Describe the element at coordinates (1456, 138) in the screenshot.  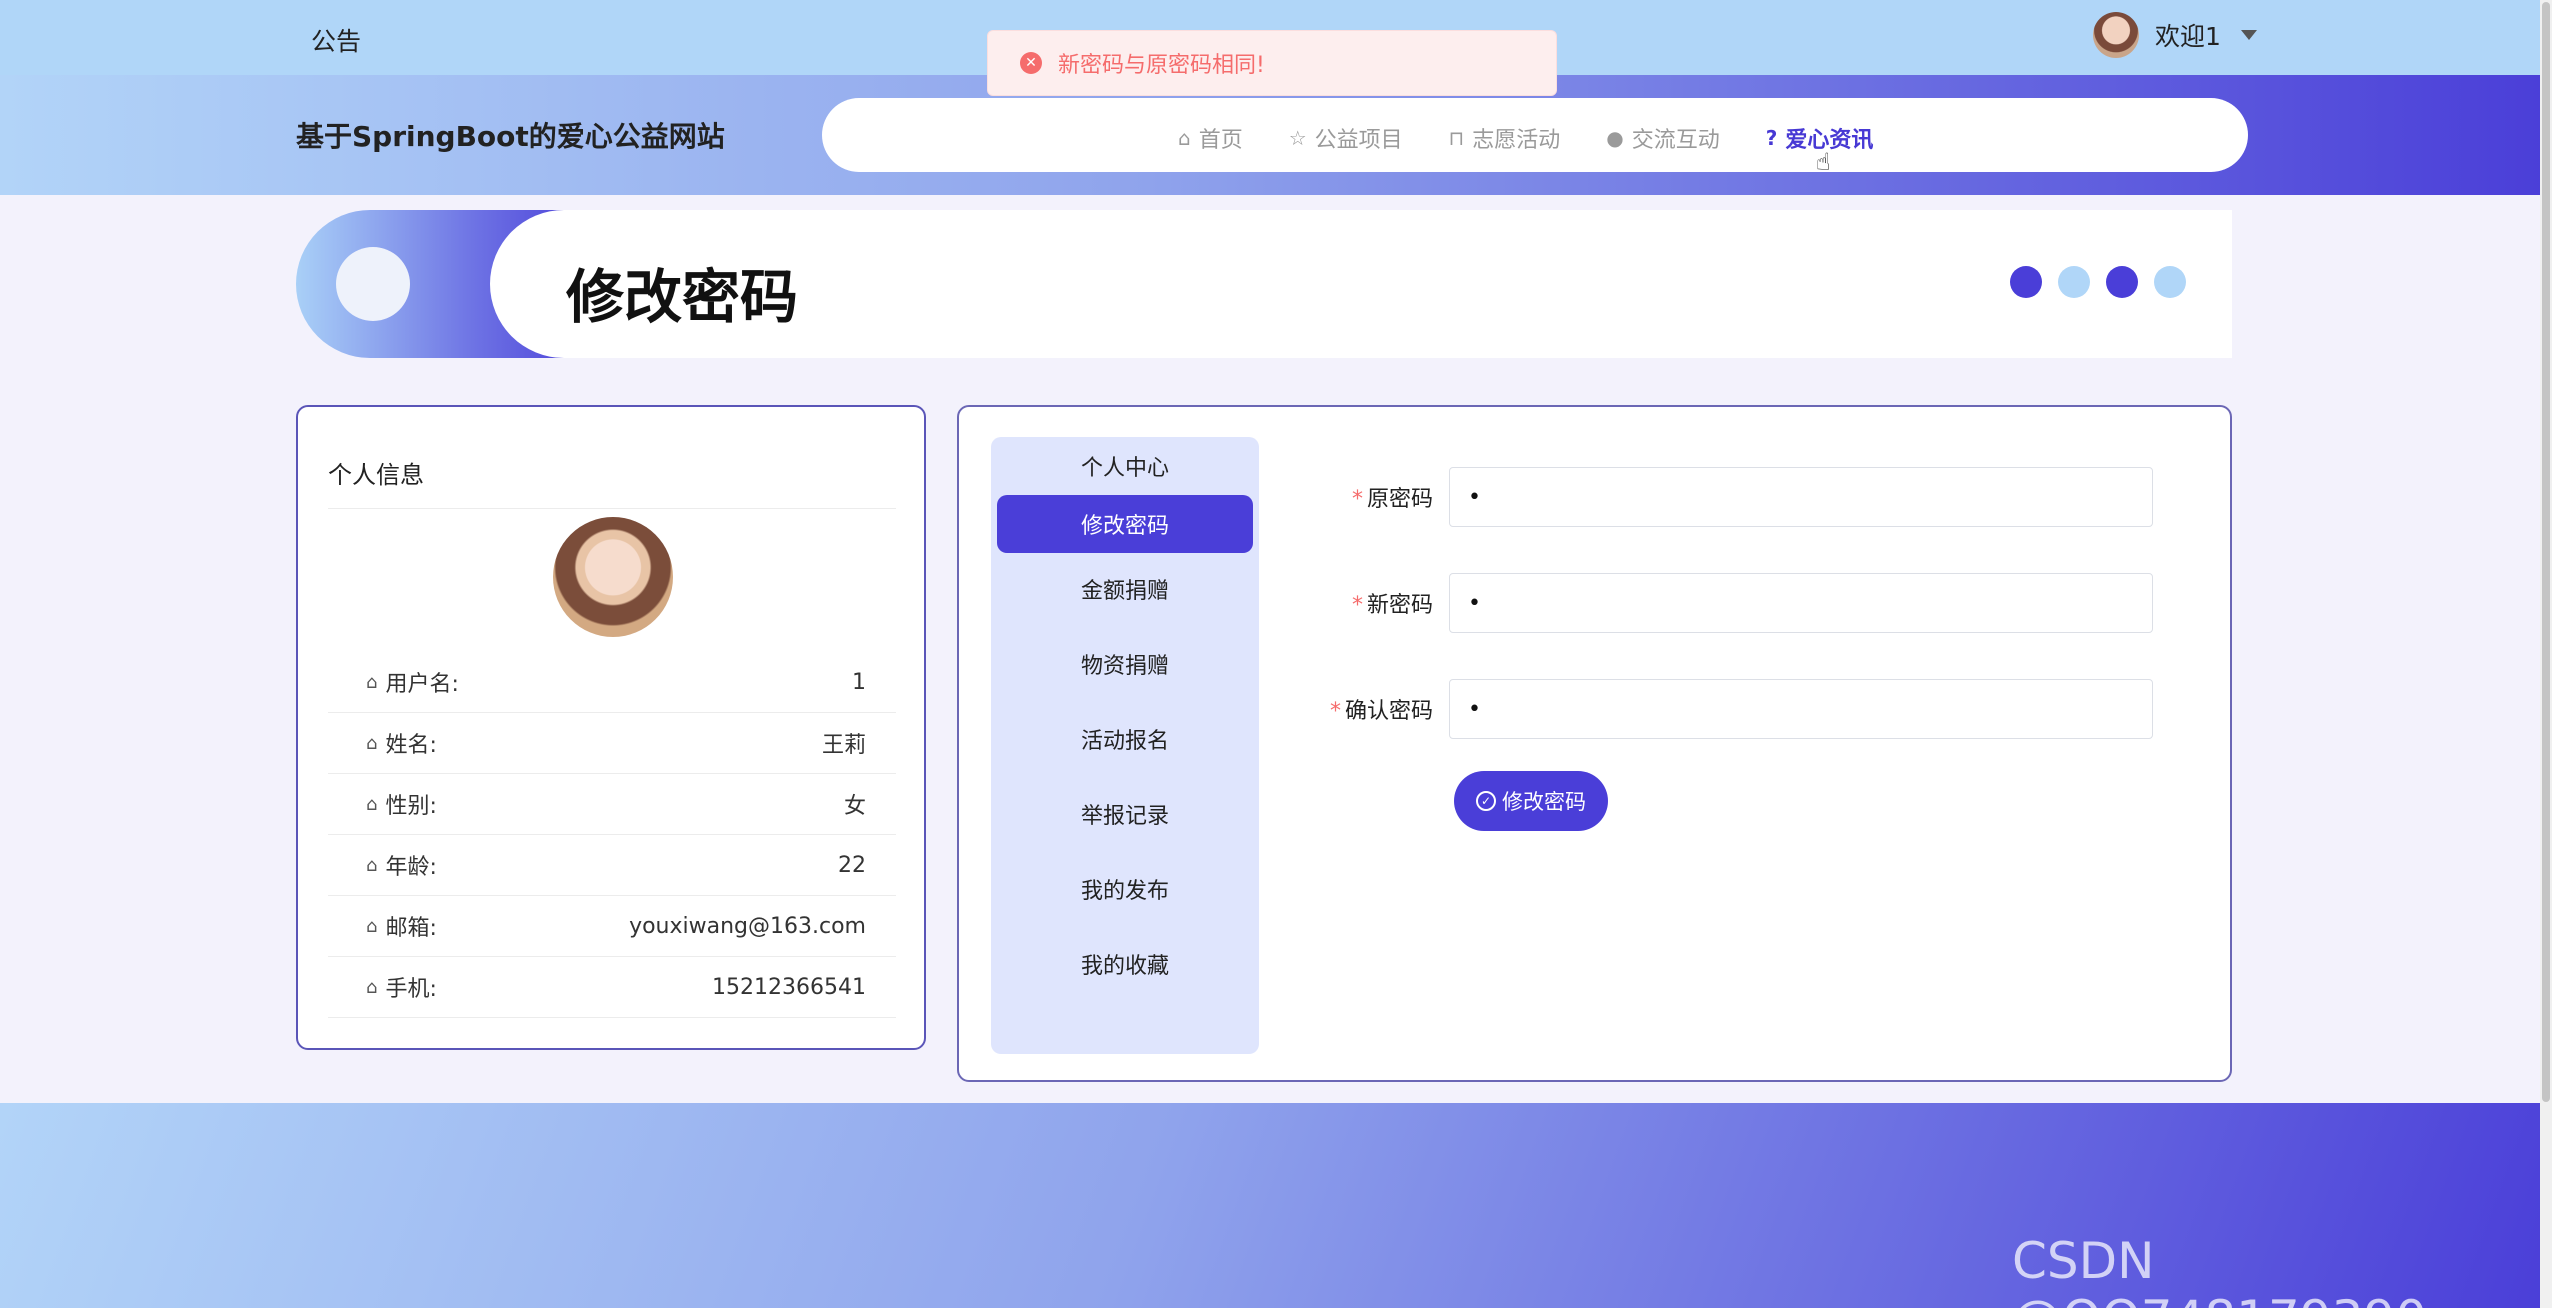
I see `bag-icon: ⊓` at that location.